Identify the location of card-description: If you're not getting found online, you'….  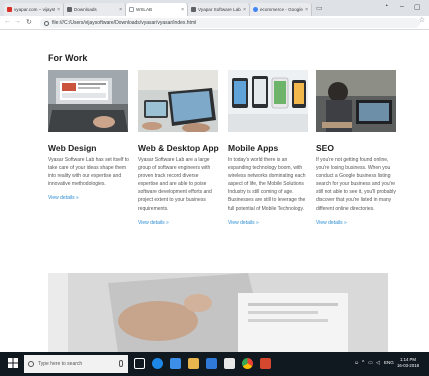
(356, 184).